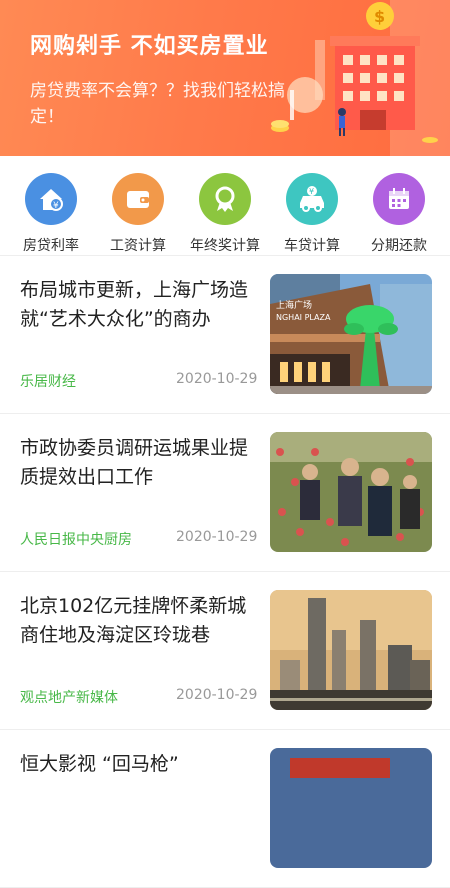 This screenshot has height=888, width=450. What do you see at coordinates (399, 199) in the screenshot?
I see `calendar-icon` at bounding box center [399, 199].